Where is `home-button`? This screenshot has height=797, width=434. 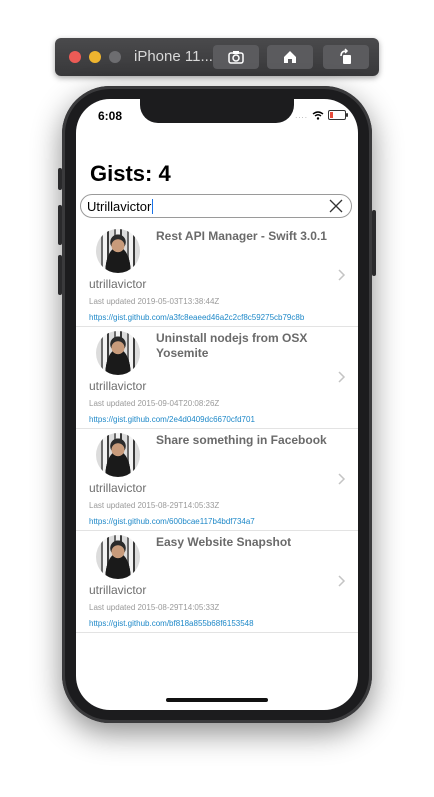 home-button is located at coordinates (290, 57).